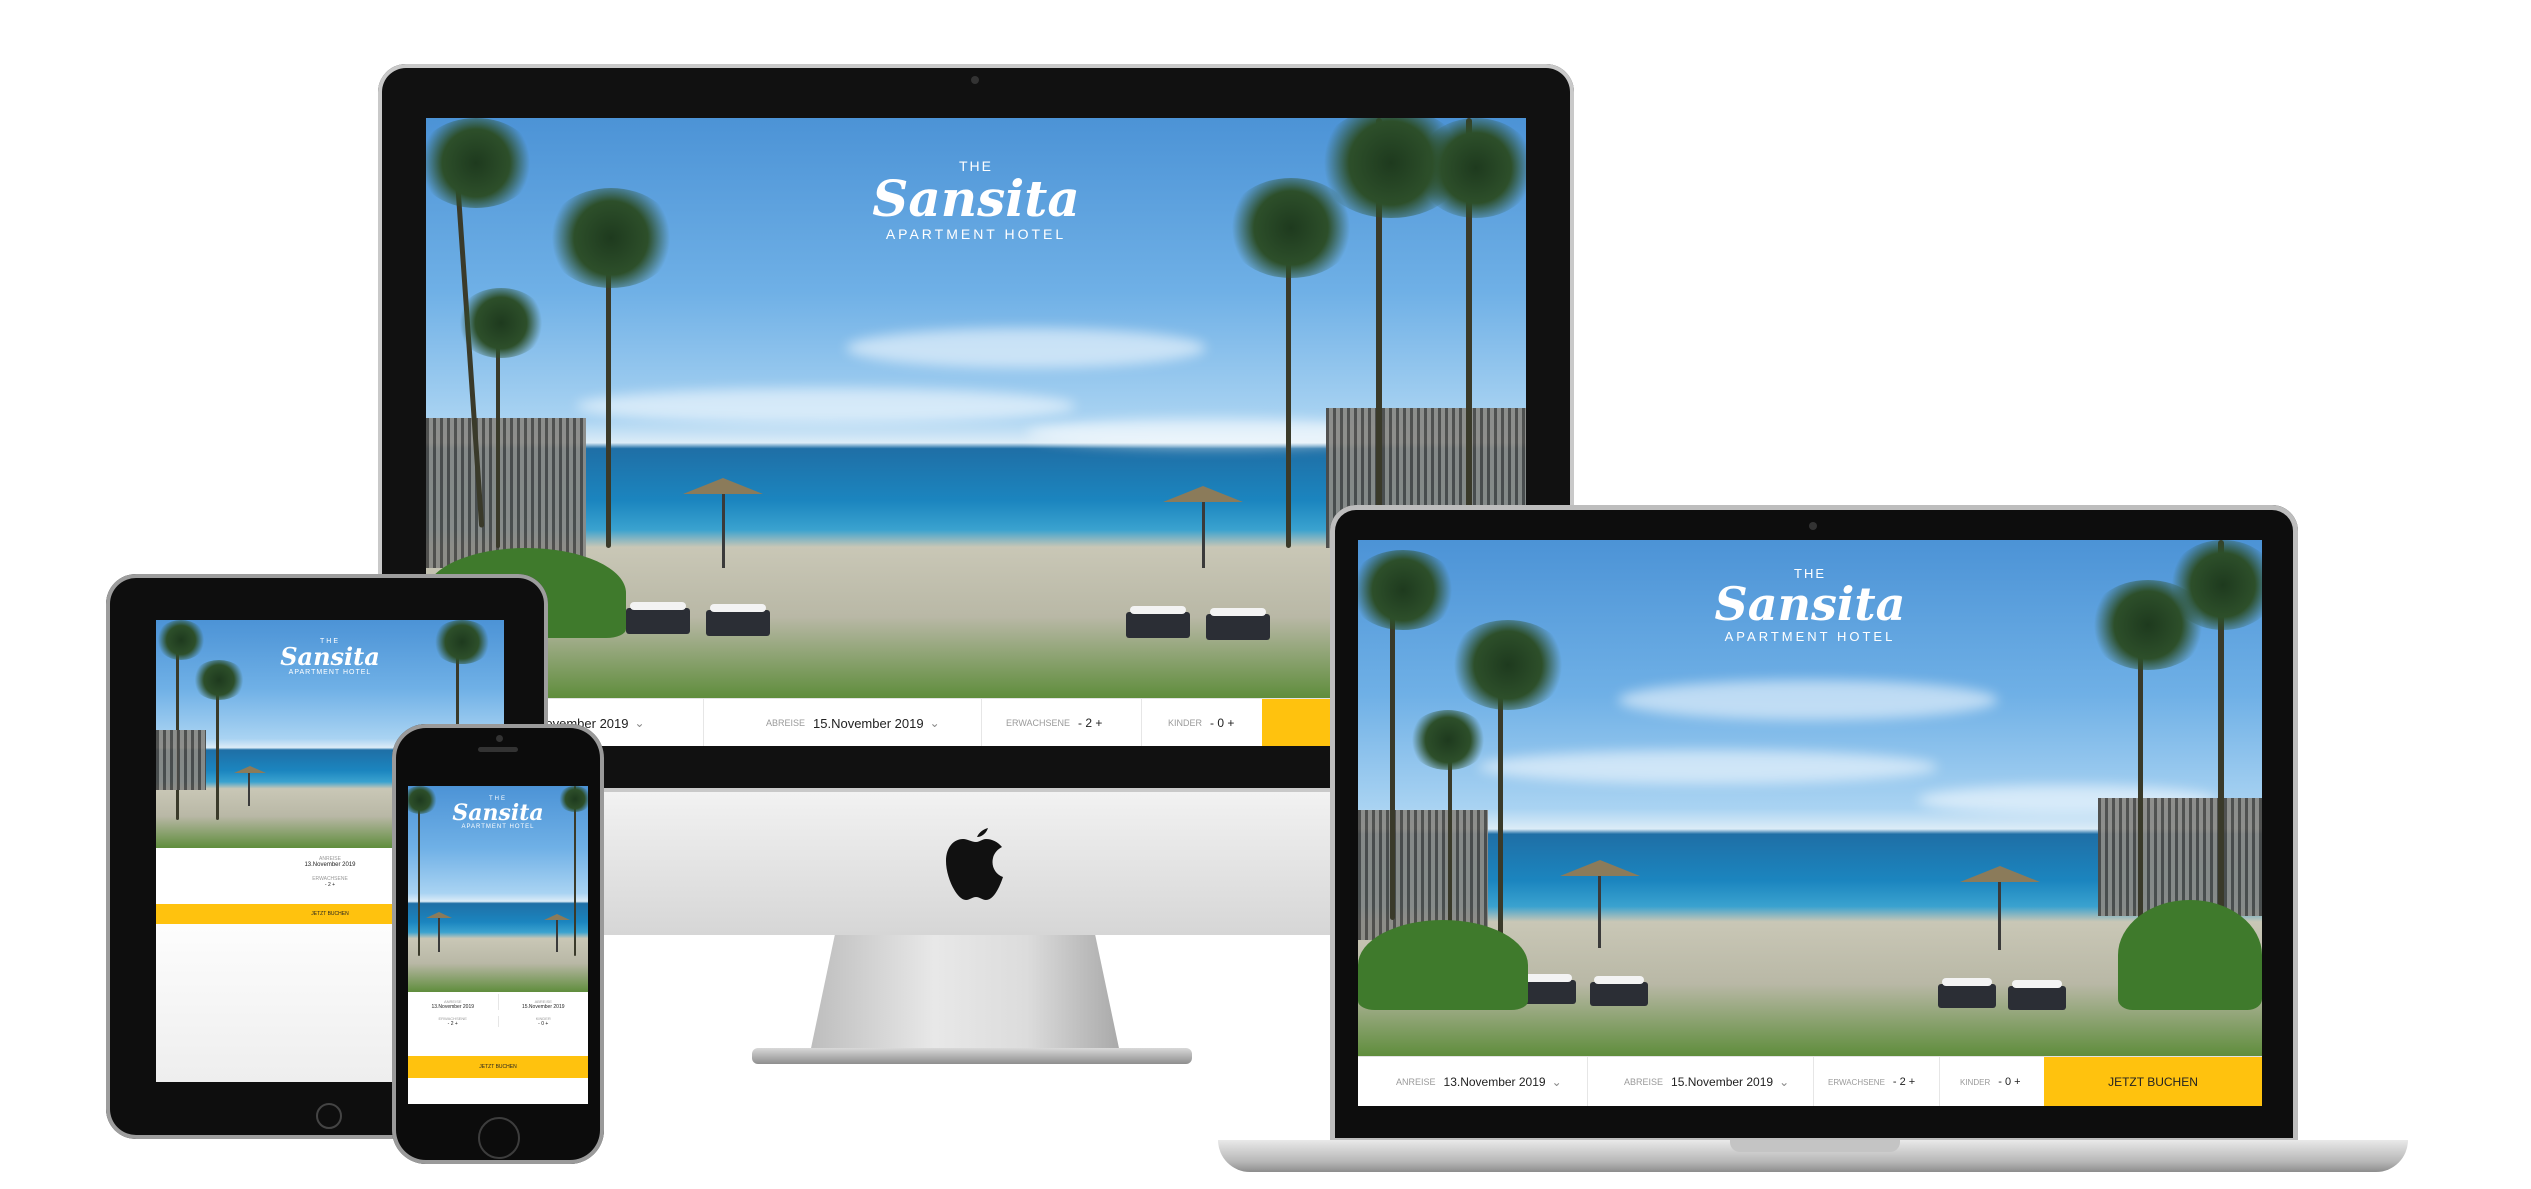 This screenshot has height=1189, width=2531. I want to click on imac-camera, so click(975, 80).